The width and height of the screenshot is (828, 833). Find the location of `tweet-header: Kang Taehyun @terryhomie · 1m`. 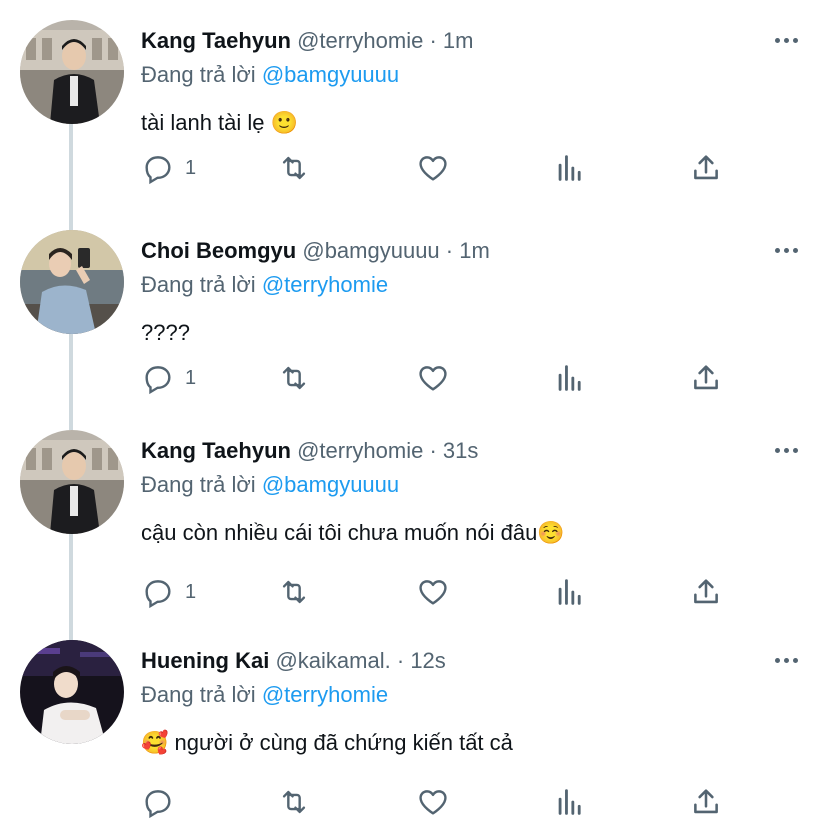

tweet-header: Kang Taehyun @terryhomie · 1m is located at coordinates (307, 41).